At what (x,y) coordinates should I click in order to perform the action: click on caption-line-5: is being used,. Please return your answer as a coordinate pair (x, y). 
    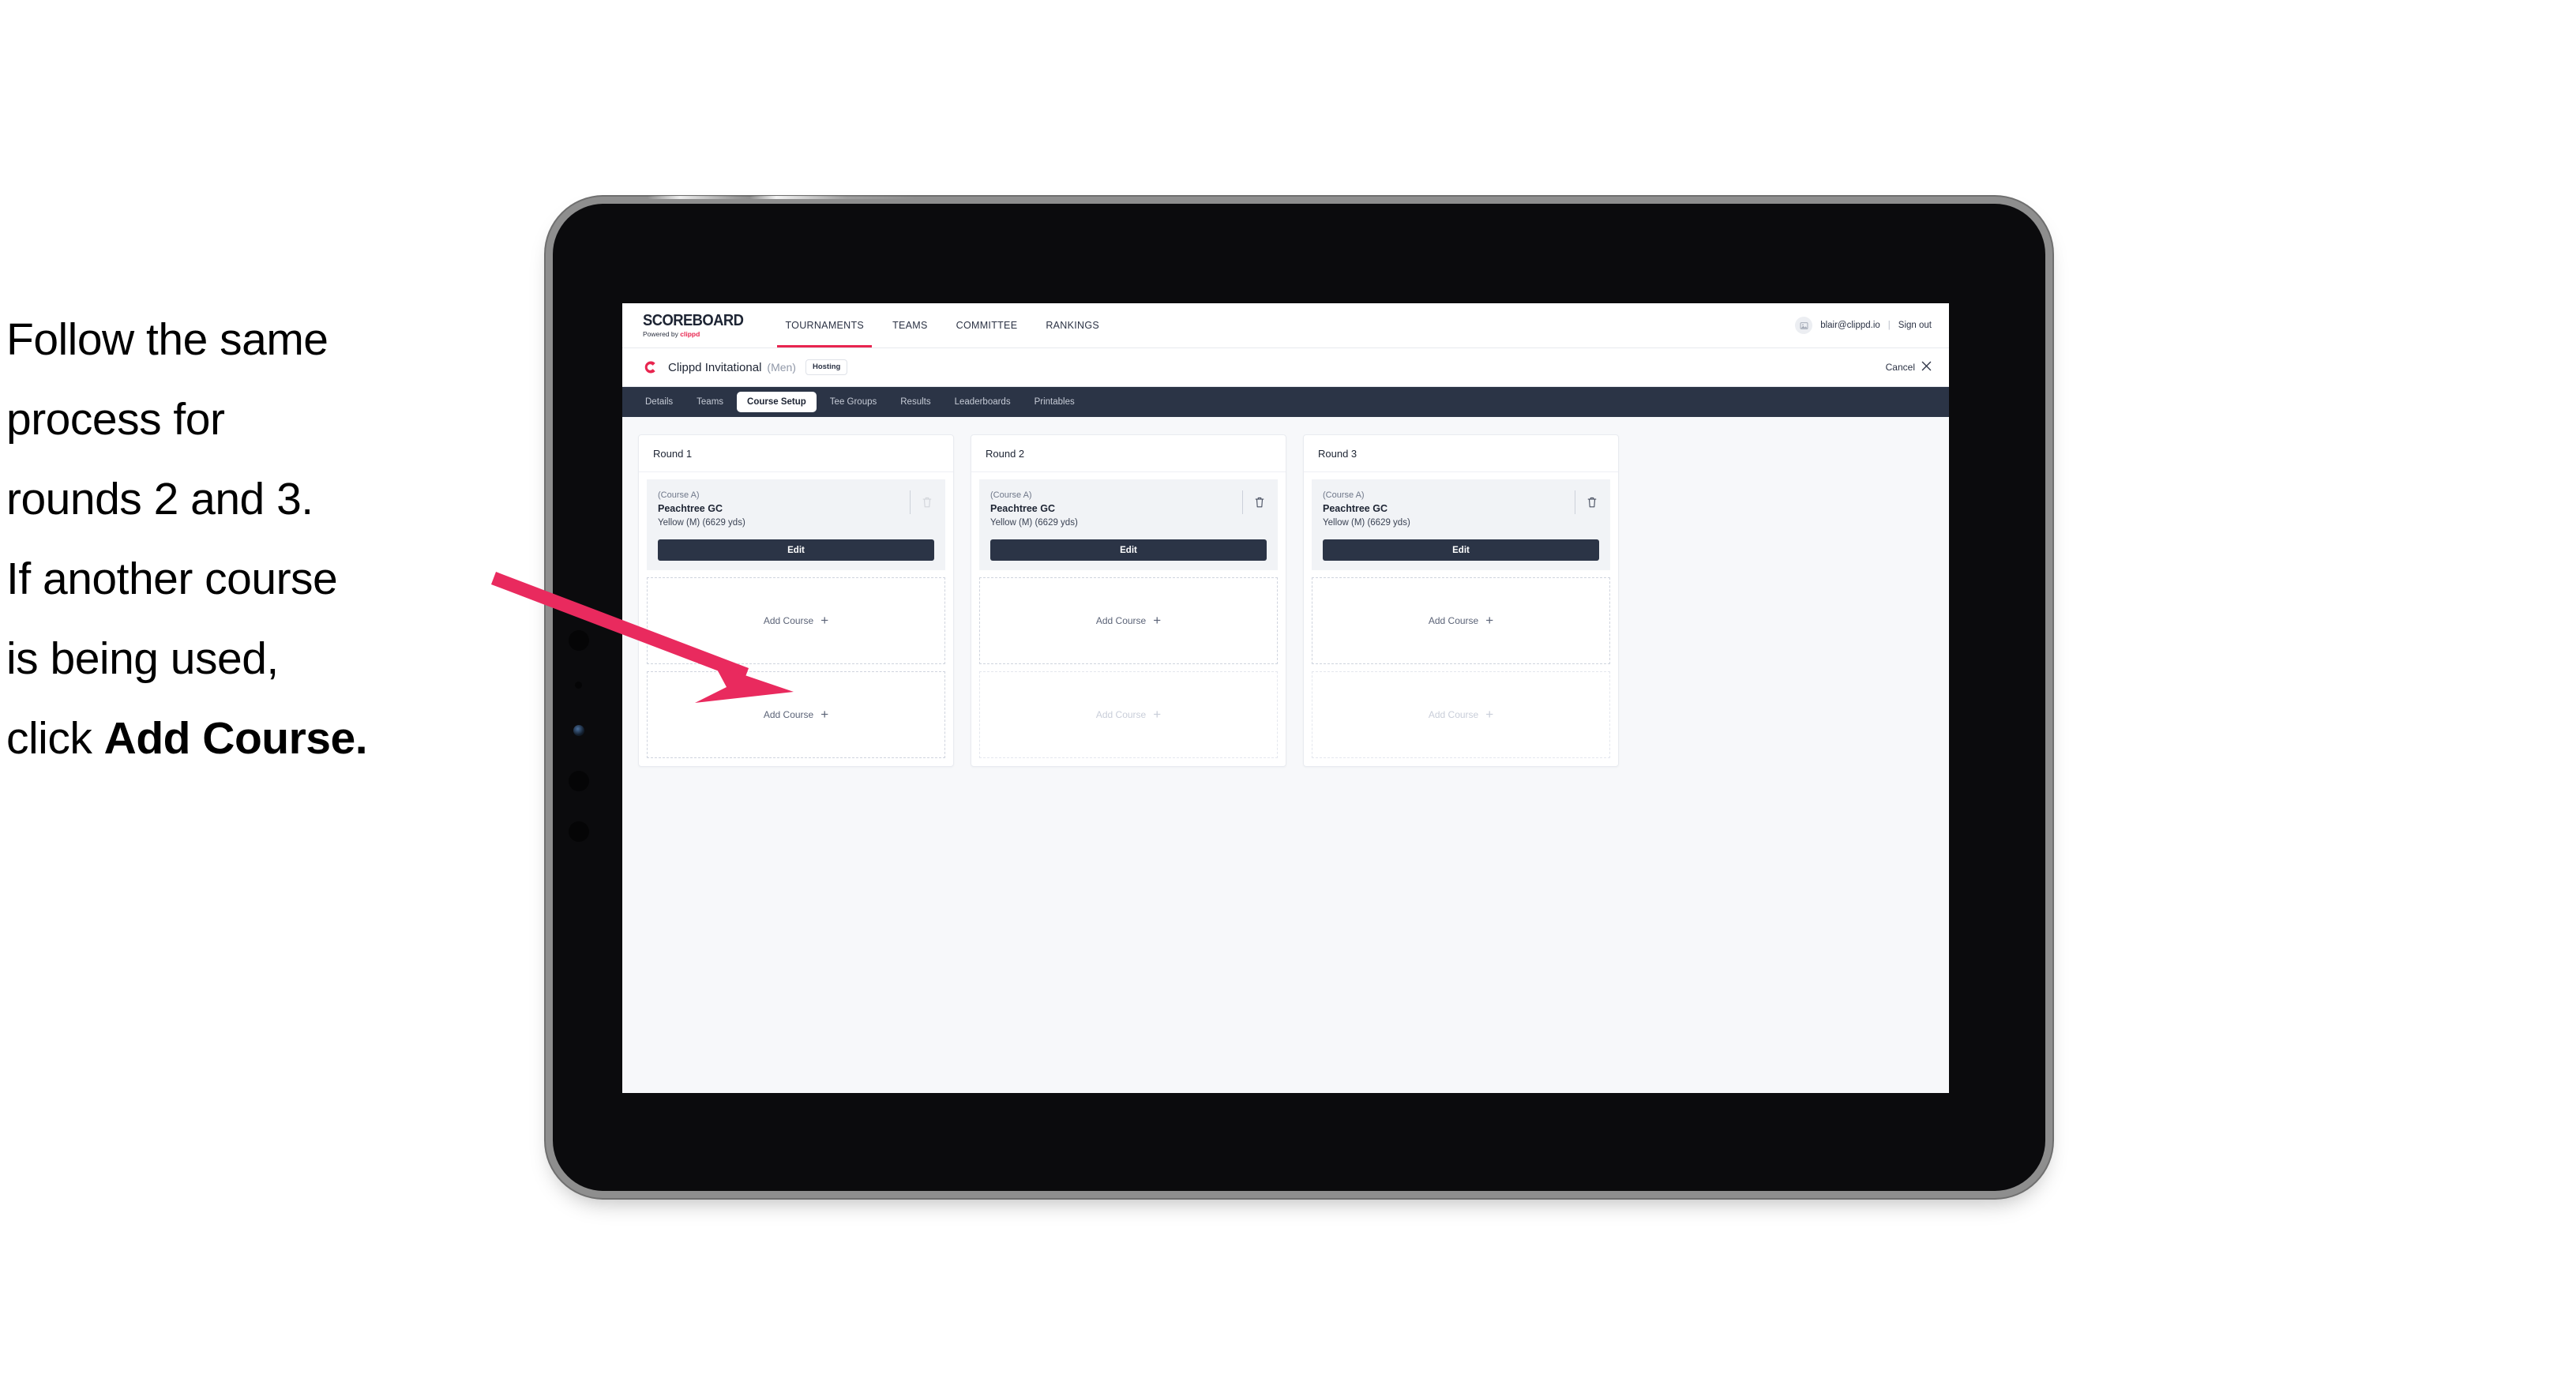
    Looking at the image, I should click on (142, 658).